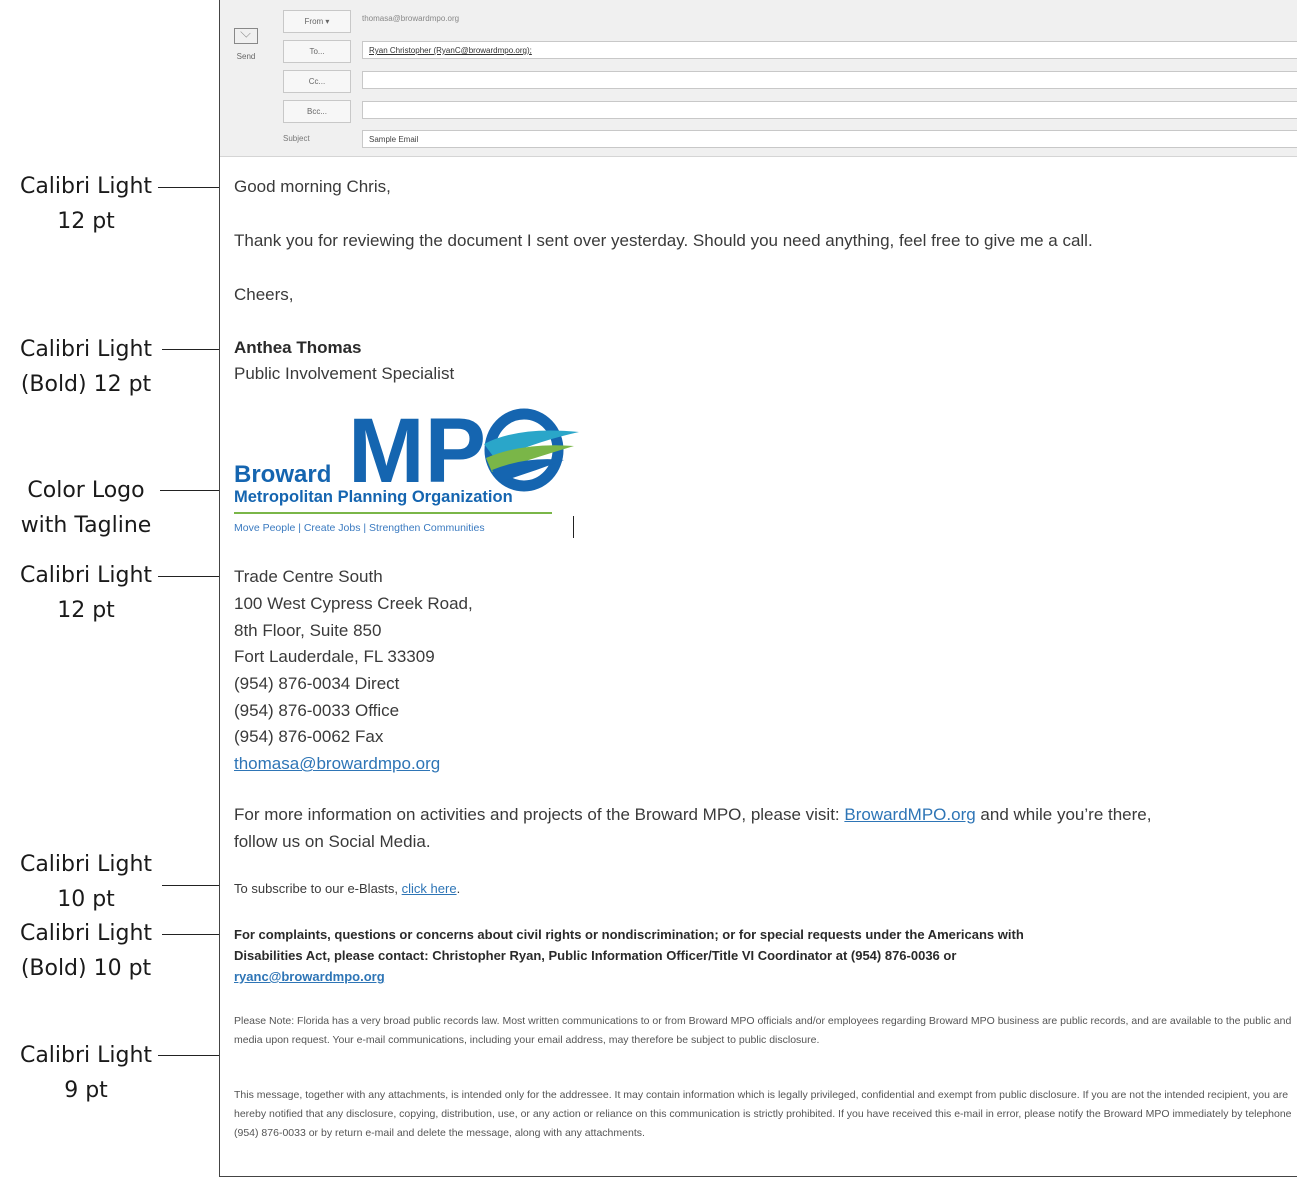 Image resolution: width=1297 pixels, height=1177 pixels. Describe the element at coordinates (317, 21) in the screenshot. I see `from-button: From ▾` at that location.